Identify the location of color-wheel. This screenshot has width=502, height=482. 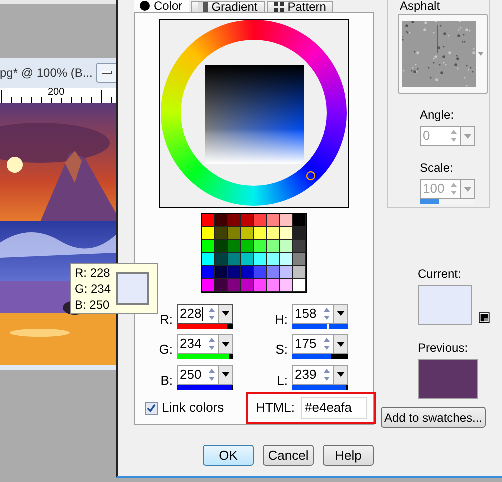
(254, 113).